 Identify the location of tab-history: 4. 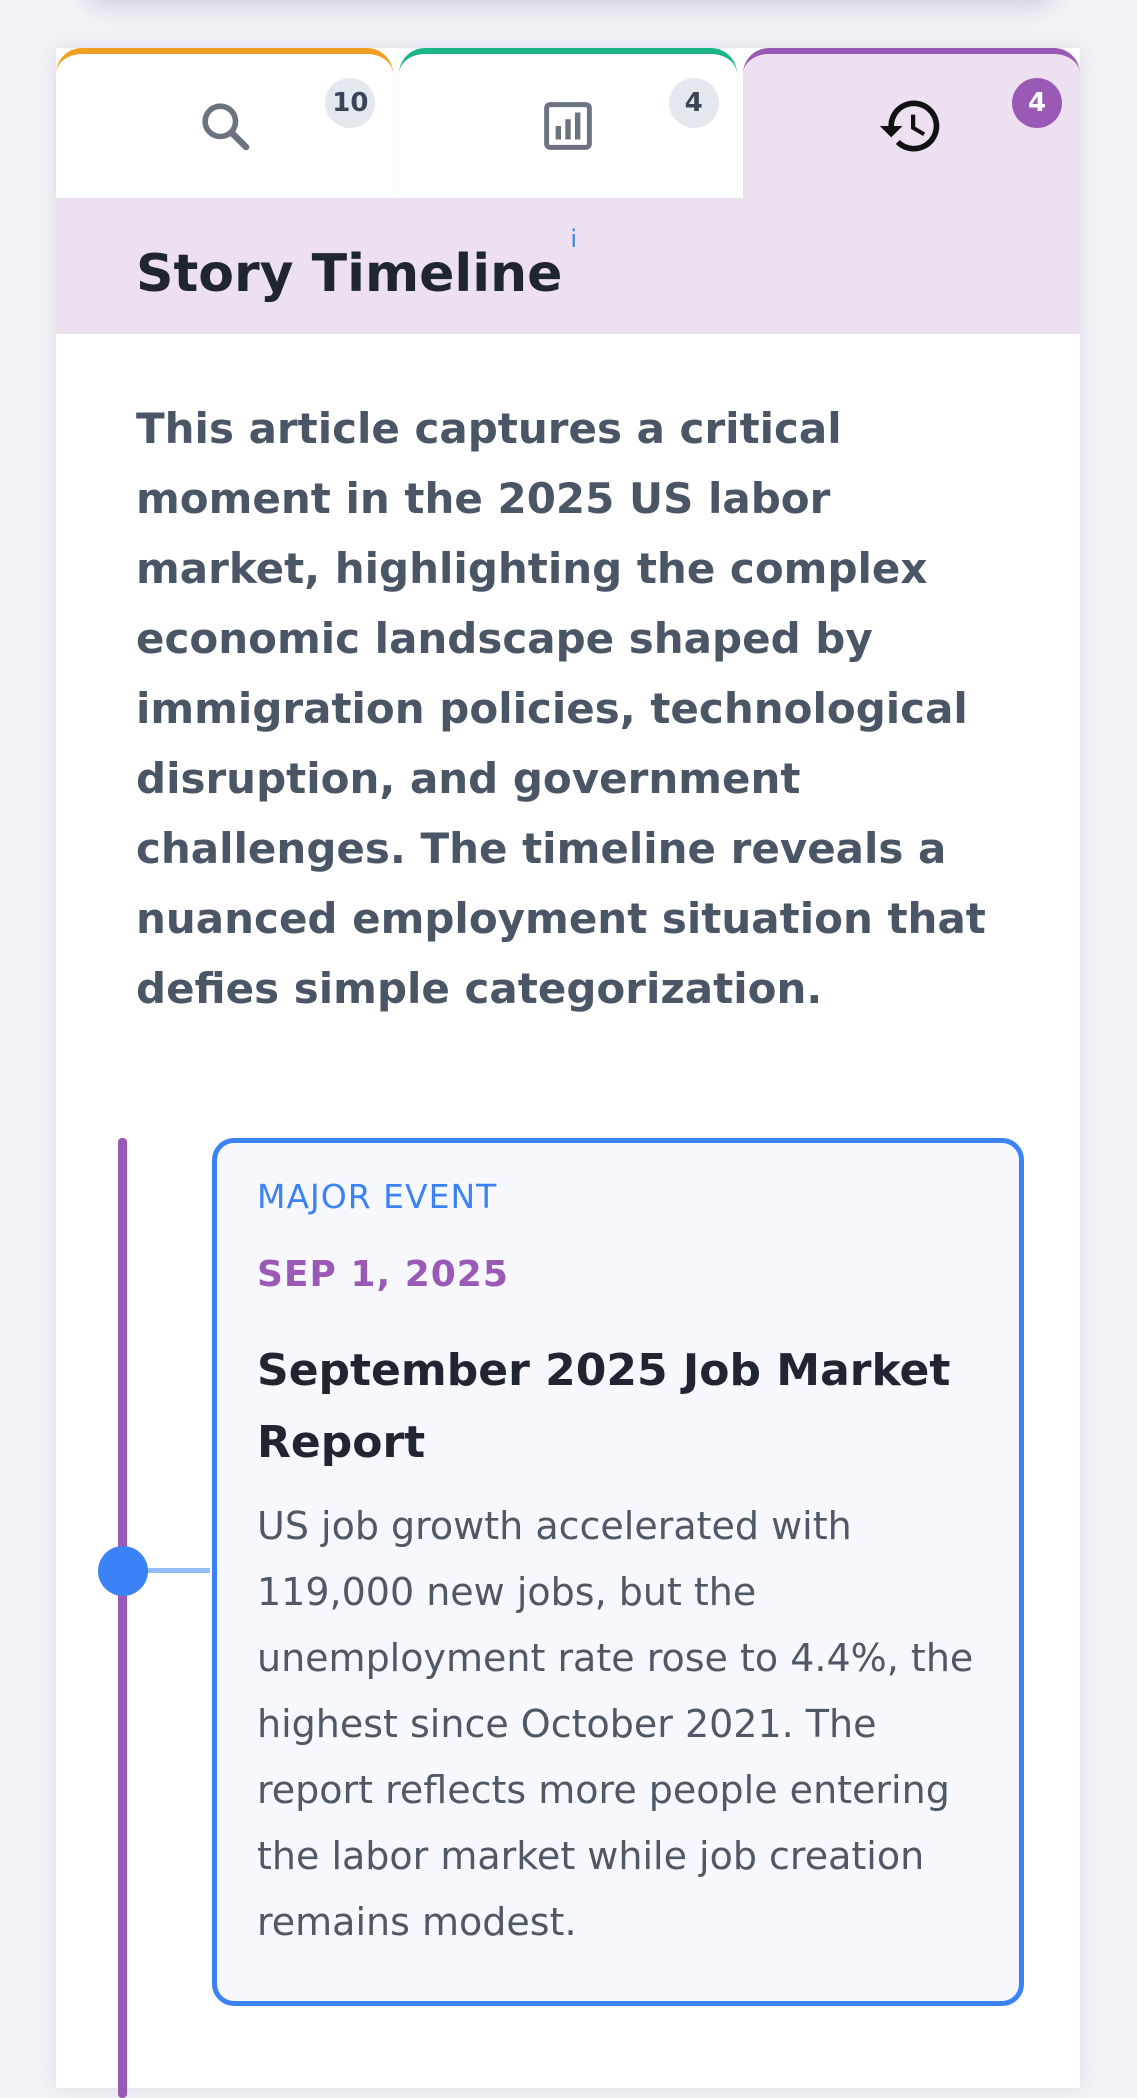
(911, 123).